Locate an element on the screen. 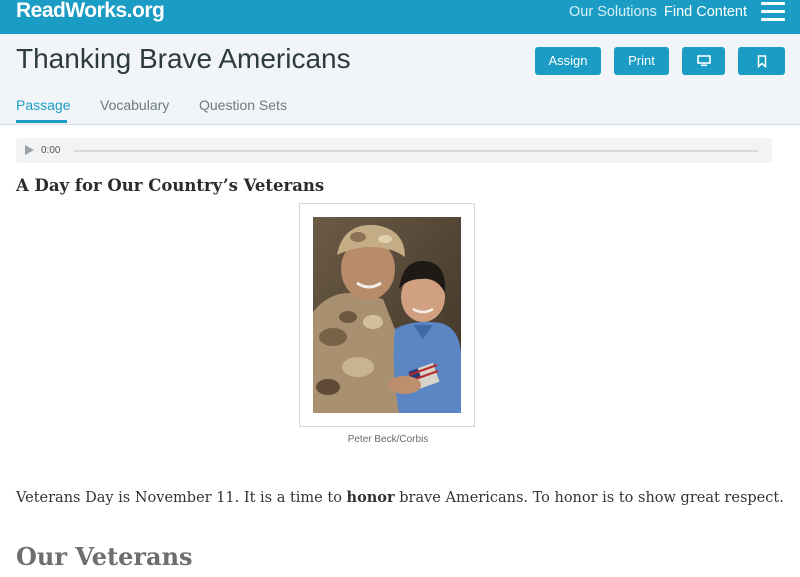 This screenshot has width=800, height=577. monitor-icon is located at coordinates (703, 61).